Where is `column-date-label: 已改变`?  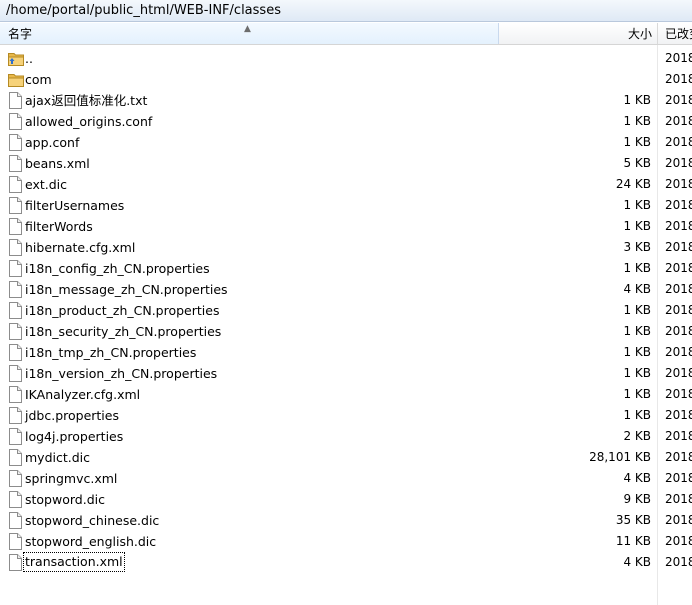
column-date-label: 已改变 is located at coordinates (678, 34).